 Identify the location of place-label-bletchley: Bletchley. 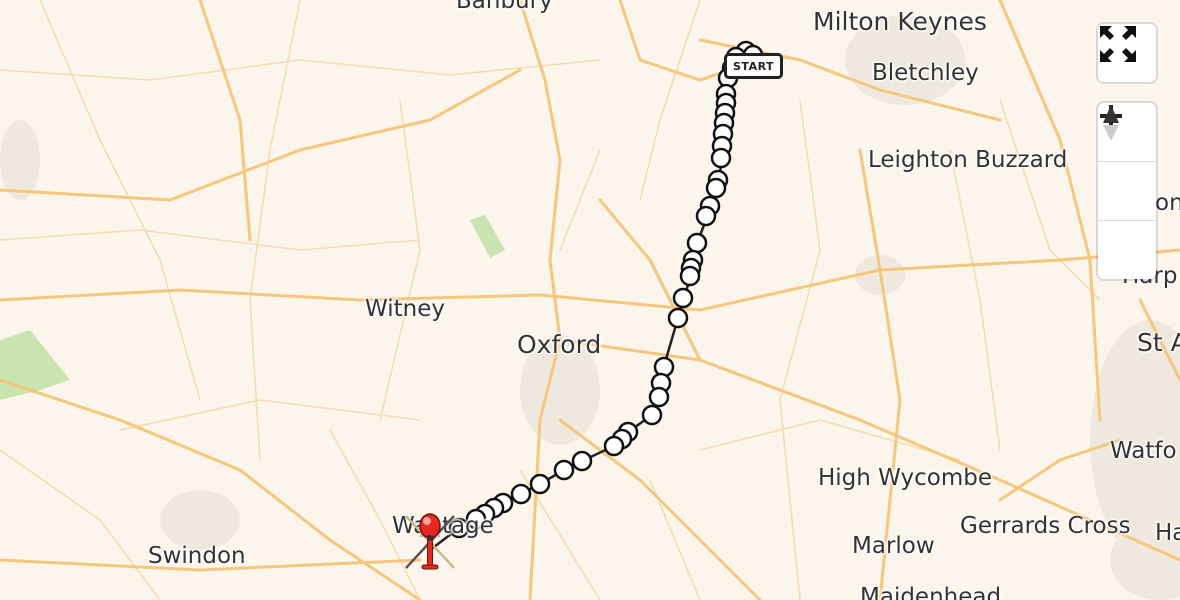
(925, 73).